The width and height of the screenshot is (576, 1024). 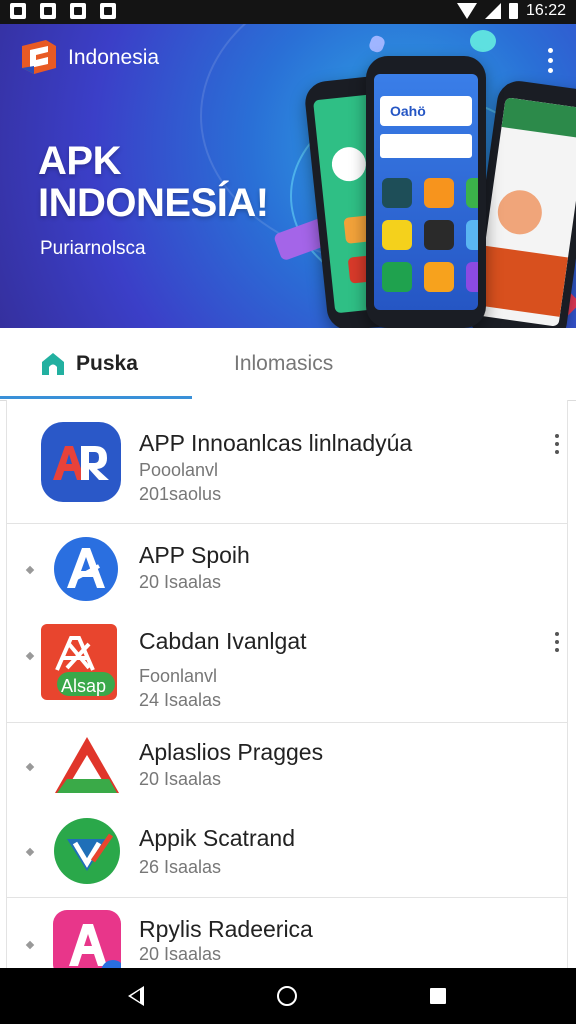 I want to click on photo-notification-icon, so click(x=78, y=11).